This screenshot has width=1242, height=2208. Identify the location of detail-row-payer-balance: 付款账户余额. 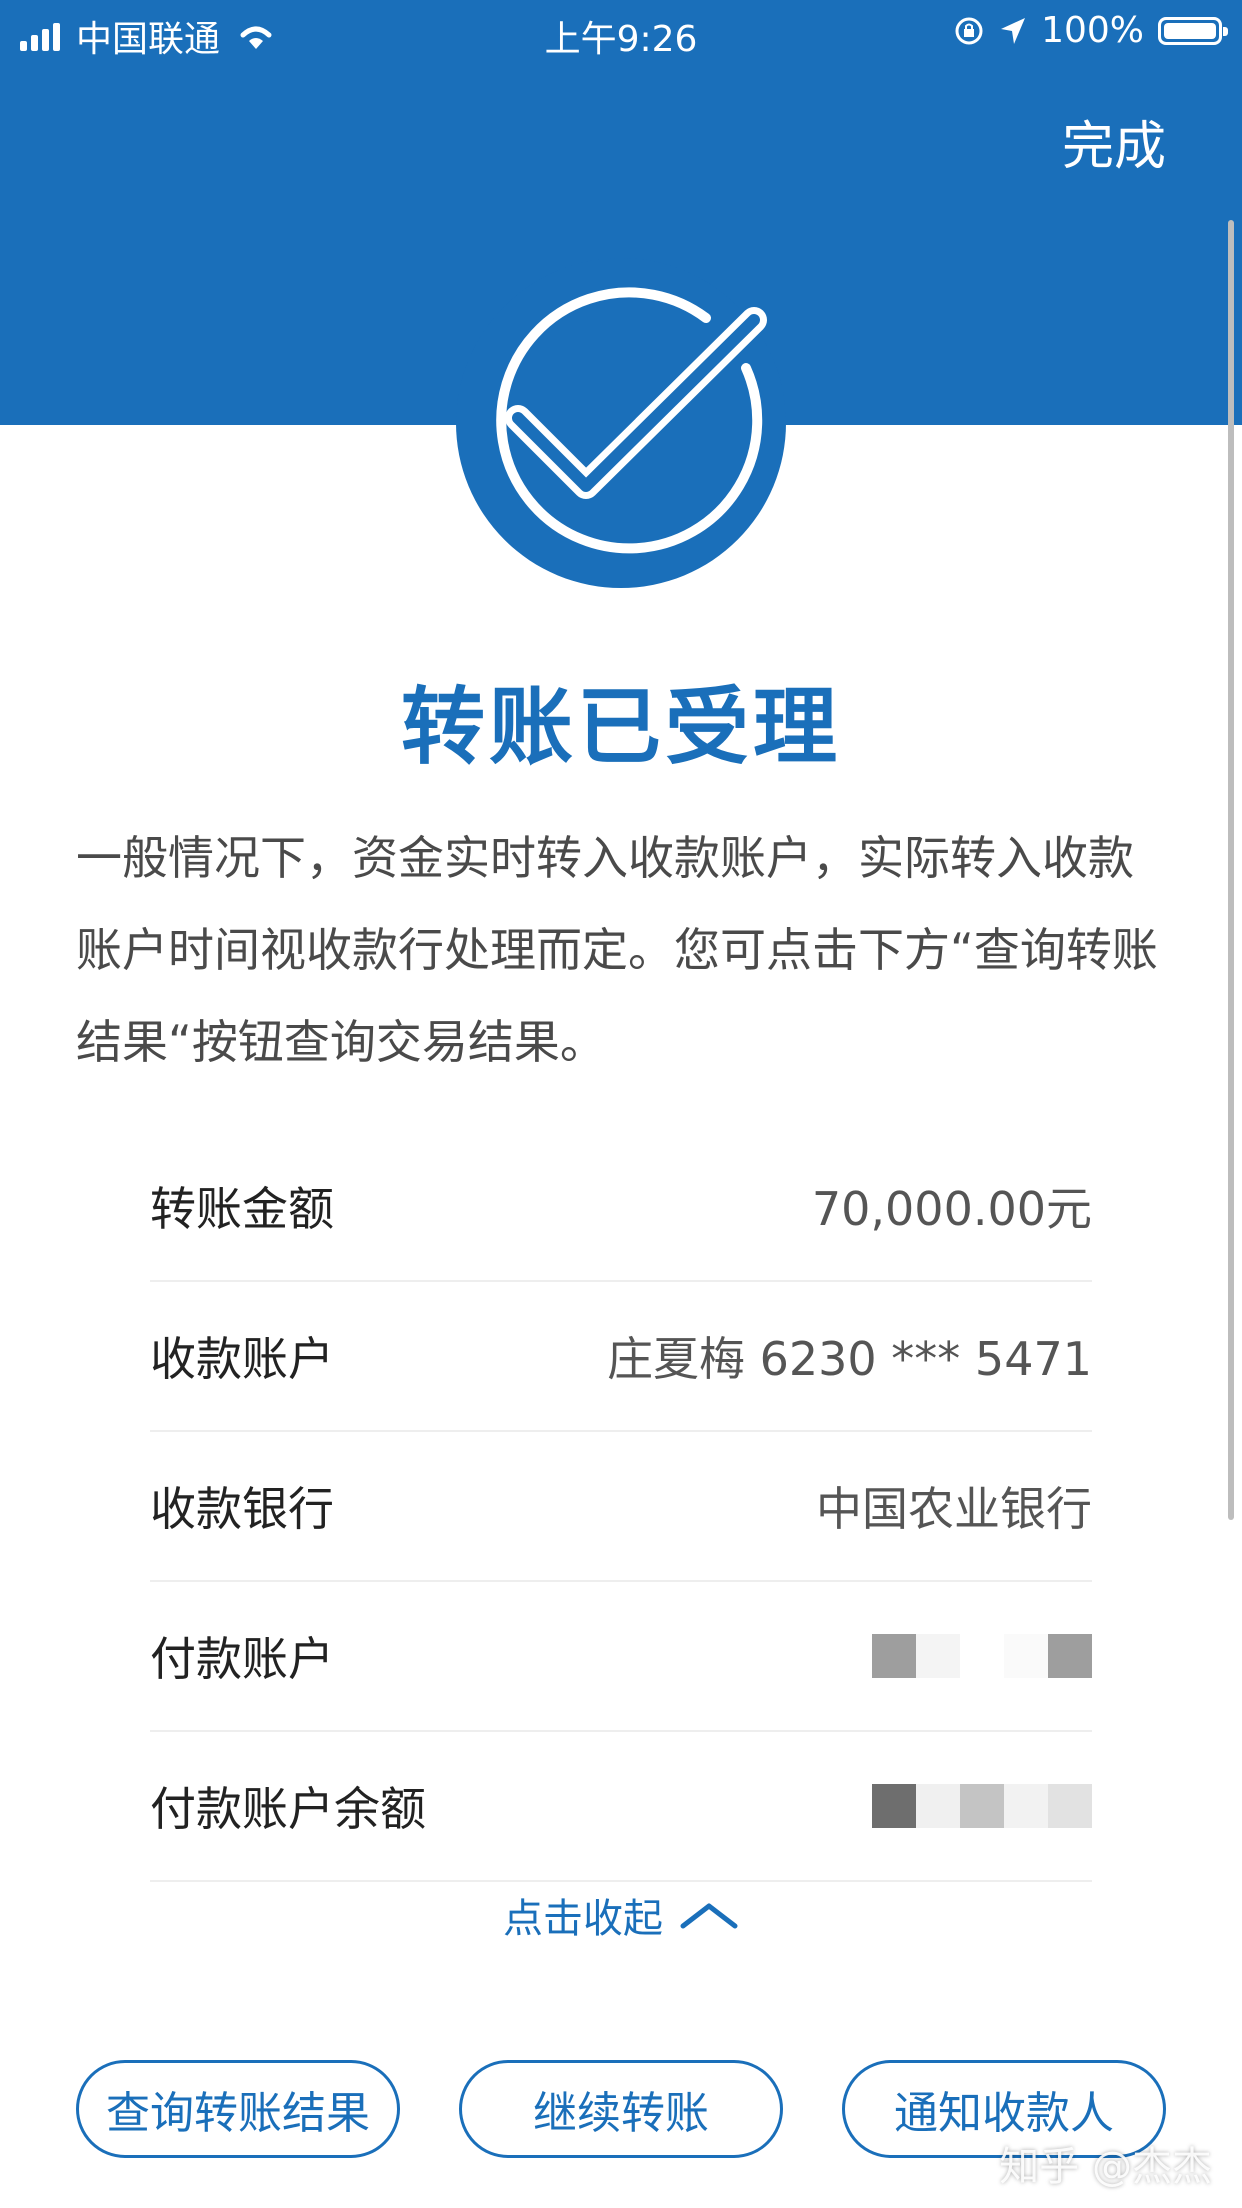
(621, 1807).